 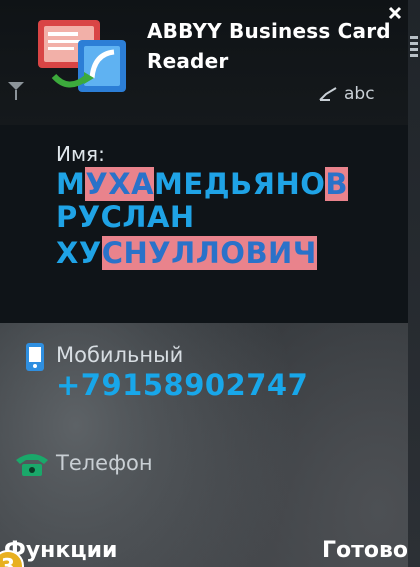 What do you see at coordinates (104, 463) in the screenshot?
I see `phone-label: Телефон` at bounding box center [104, 463].